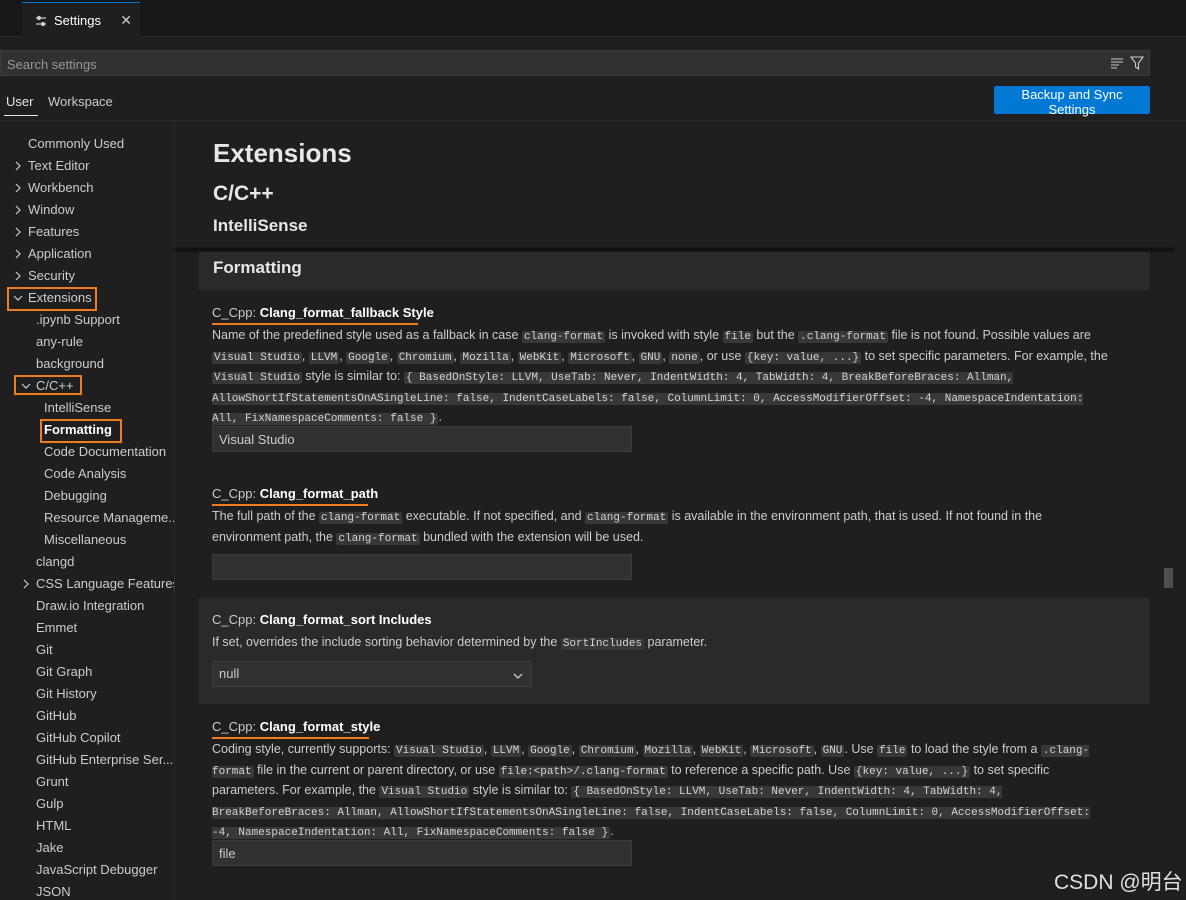 The image size is (1186, 900). Describe the element at coordinates (87, 408) in the screenshot. I see `toc-item: IntelliSense` at that location.